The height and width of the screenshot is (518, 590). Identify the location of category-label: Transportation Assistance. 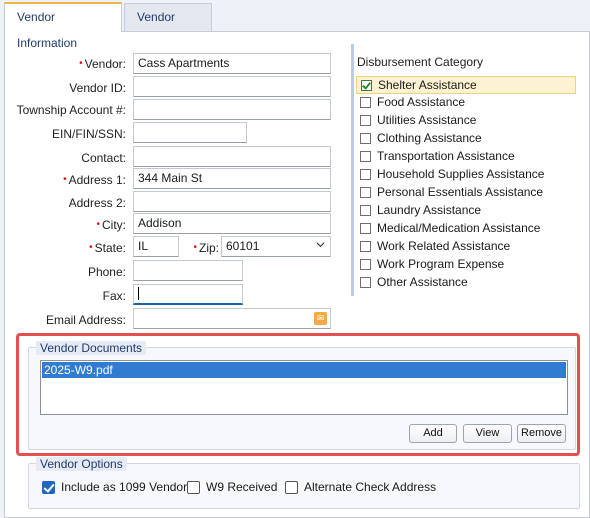
(446, 156).